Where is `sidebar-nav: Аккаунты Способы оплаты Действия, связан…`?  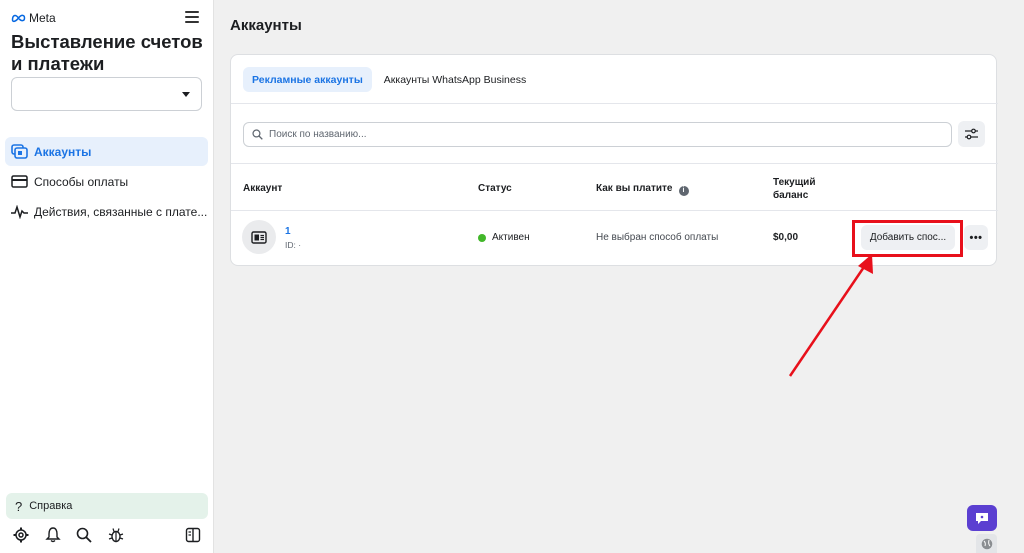 sidebar-nav: Аккаунты Способы оплаты Действия, связан… is located at coordinates (106, 182).